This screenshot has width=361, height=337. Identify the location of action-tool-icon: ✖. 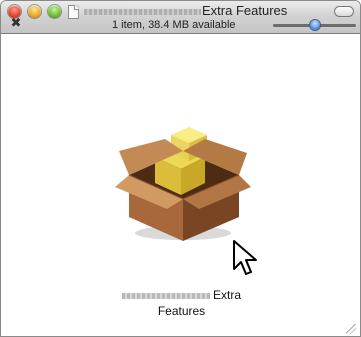
(16, 23).